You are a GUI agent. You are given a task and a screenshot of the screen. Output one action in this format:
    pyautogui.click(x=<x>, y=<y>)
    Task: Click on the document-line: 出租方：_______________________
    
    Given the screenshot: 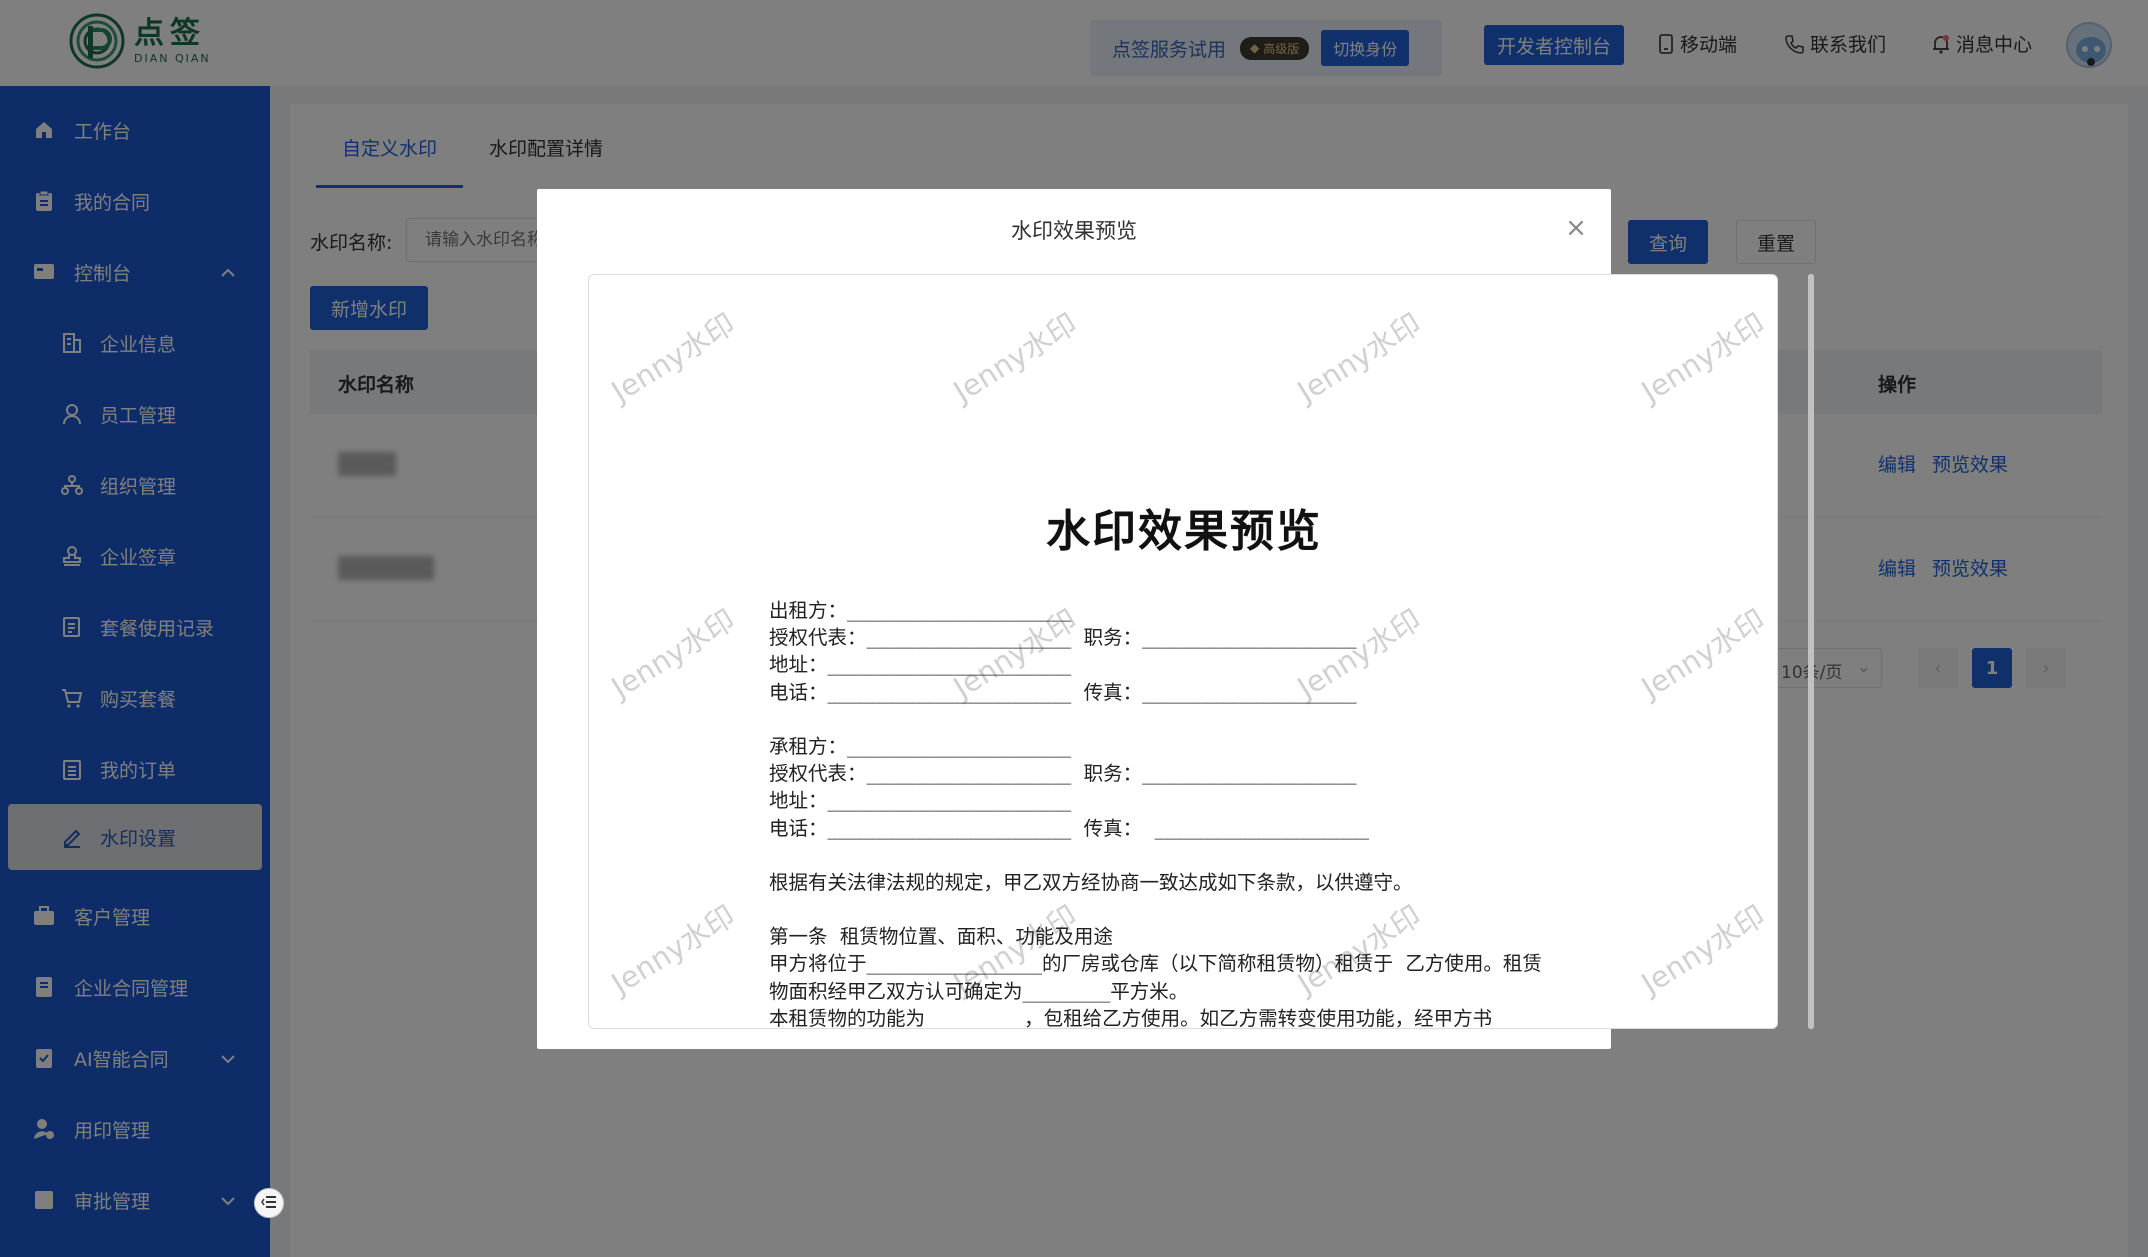 What is the action you would take?
    pyautogui.click(x=920, y=610)
    